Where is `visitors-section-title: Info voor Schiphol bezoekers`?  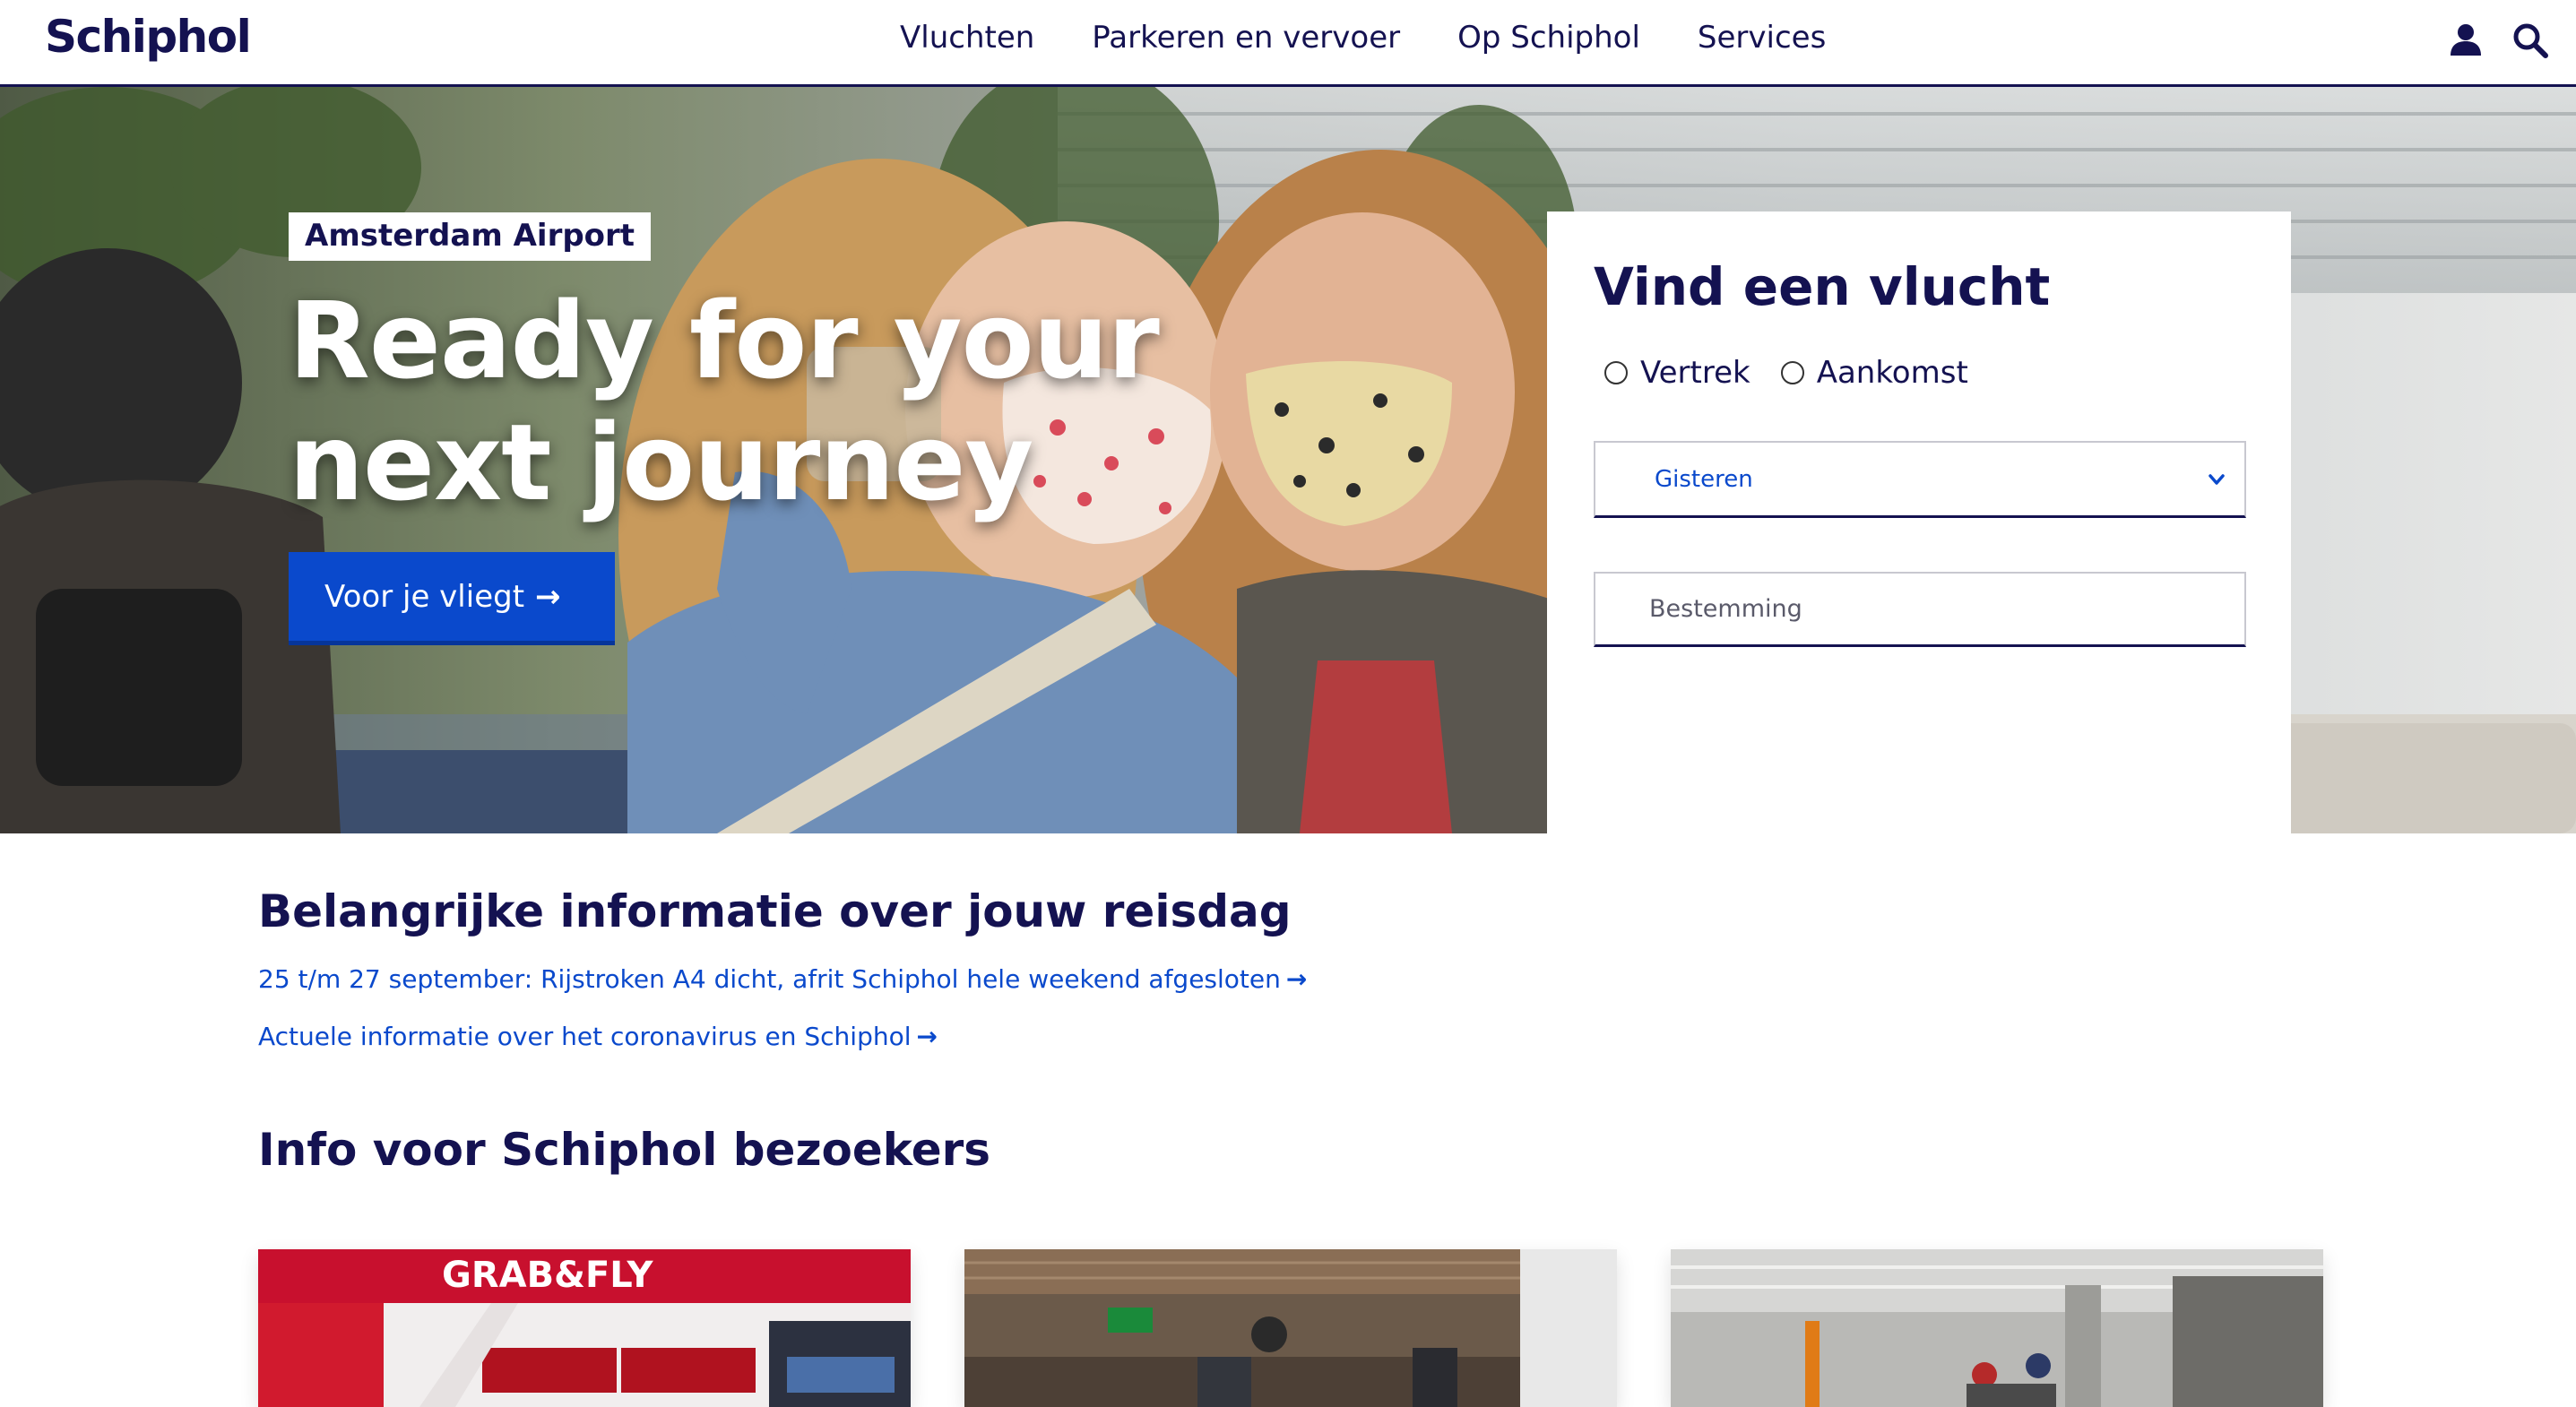
visitors-section-title: Info voor Schiphol bezoekers is located at coordinates (624, 1150).